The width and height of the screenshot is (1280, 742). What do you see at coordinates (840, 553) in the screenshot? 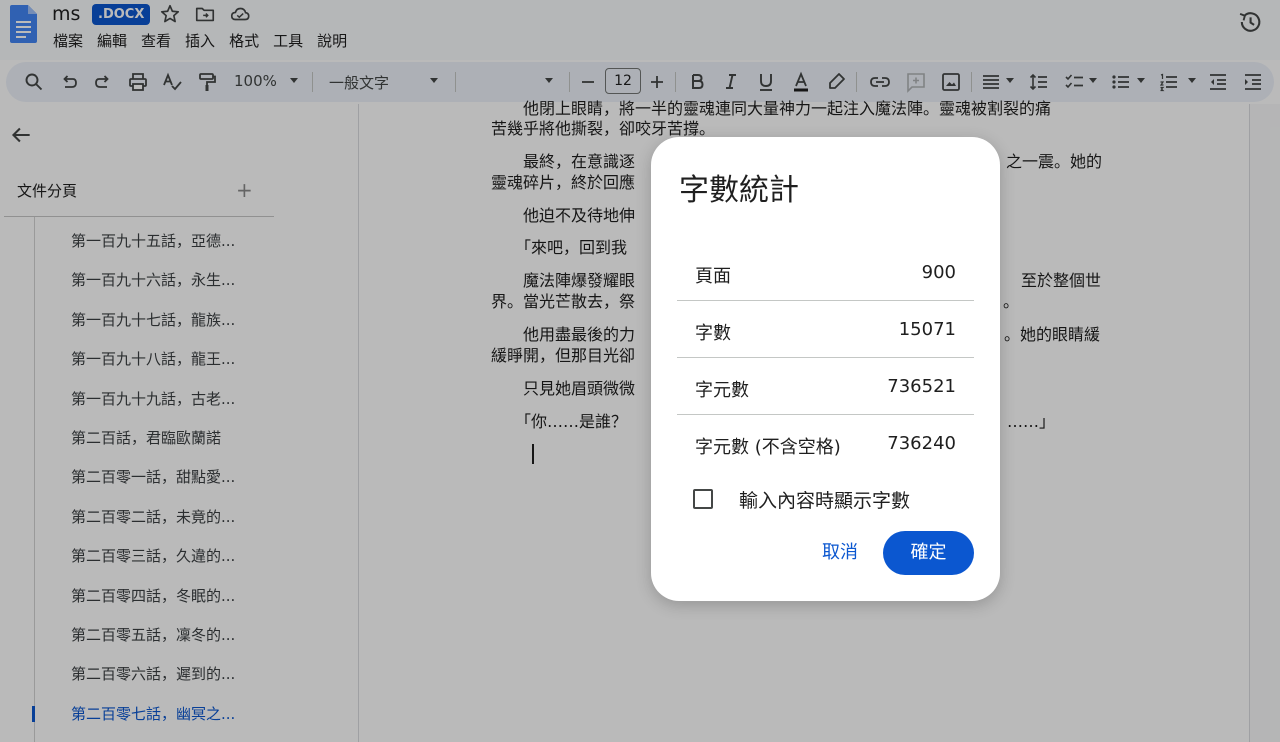
I see `cancel-button: 取消` at bounding box center [840, 553].